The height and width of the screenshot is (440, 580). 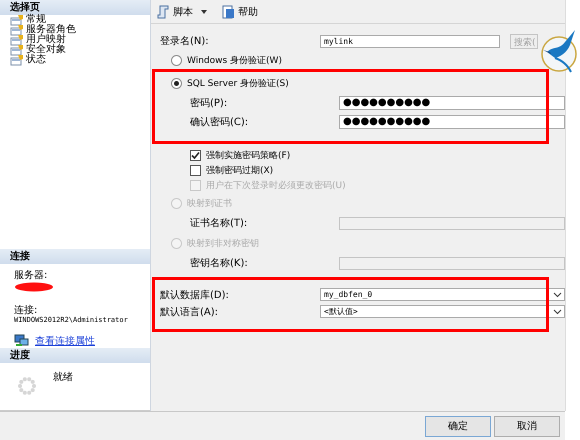 I want to click on script-button: 脚本, so click(x=183, y=11).